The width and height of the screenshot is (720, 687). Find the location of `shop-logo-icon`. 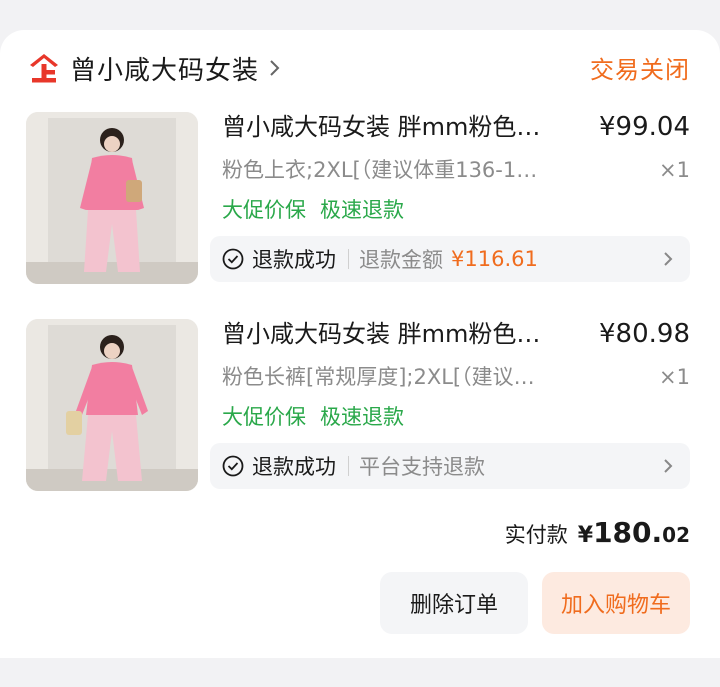

shop-logo-icon is located at coordinates (44, 68).